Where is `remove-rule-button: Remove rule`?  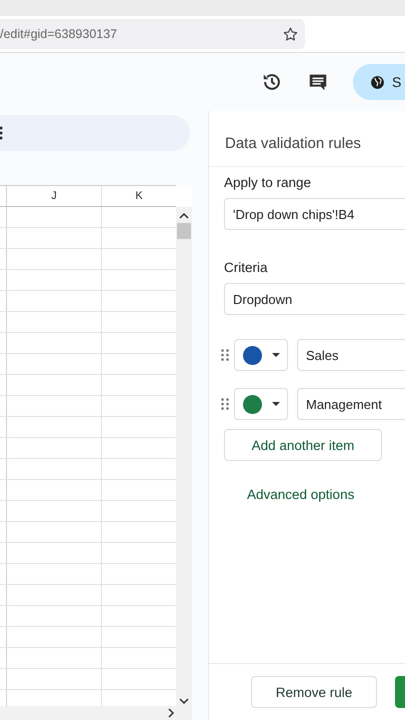 remove-rule-button: Remove rule is located at coordinates (314, 692).